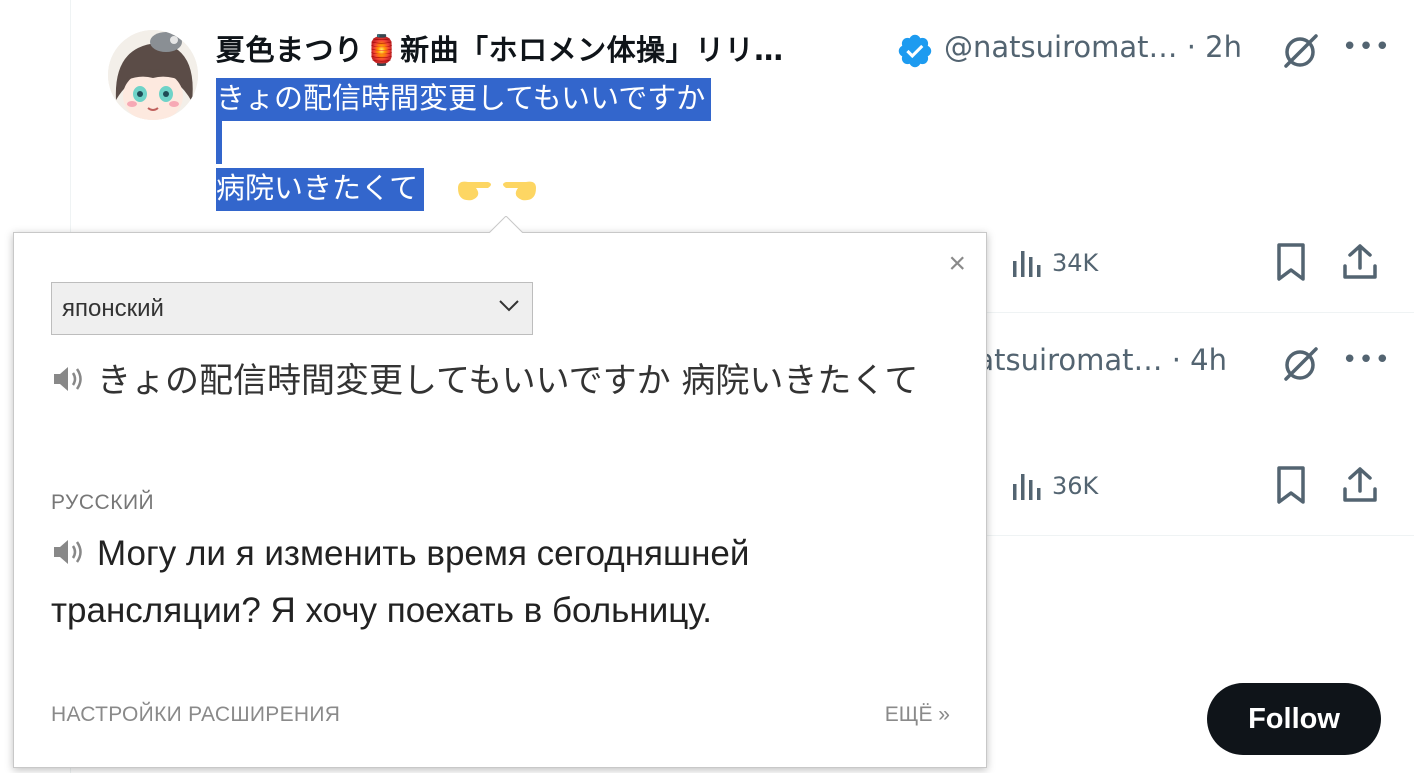 The height and width of the screenshot is (773, 1414). I want to click on views-count: 34K, so click(1054, 263).